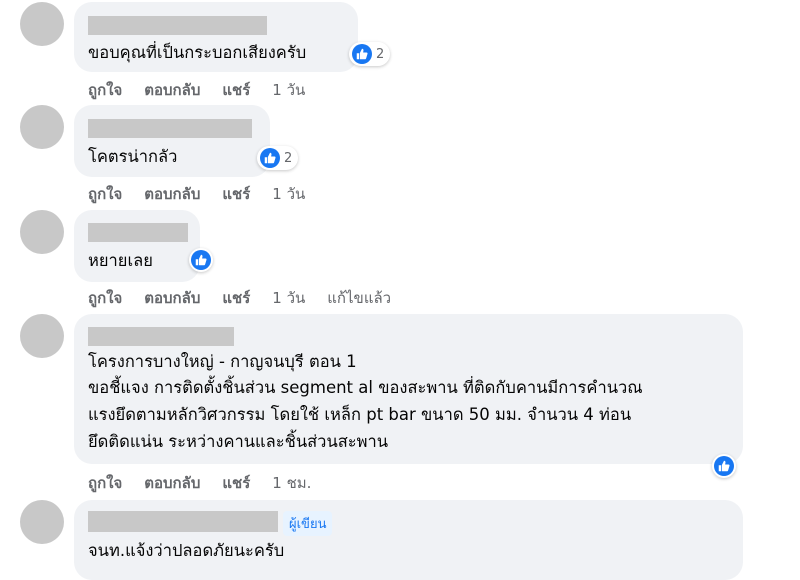 This screenshot has height=580, width=800. I want to click on comment-bubble: ผู้เขียน จนท.แจ้งว่าปลอดภัยนะครับ, so click(408, 540).